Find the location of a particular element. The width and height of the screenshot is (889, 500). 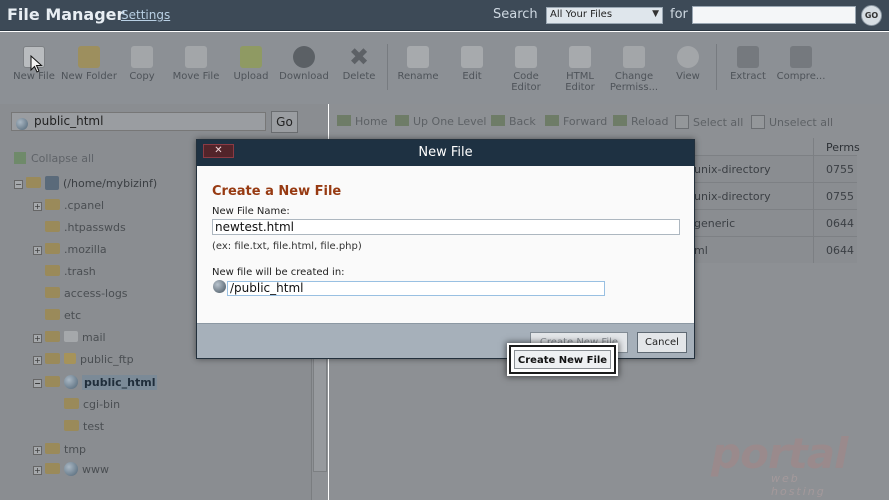

html-editor-icon is located at coordinates (580, 57).